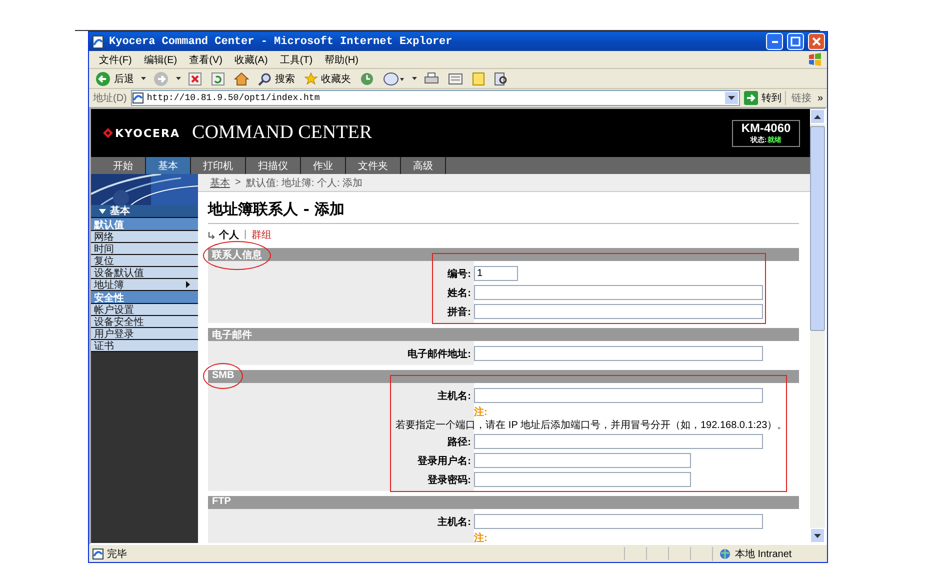 The height and width of the screenshot is (588, 942). What do you see at coordinates (115, 59) in the screenshot?
I see `menu-item: 文件(F)` at bounding box center [115, 59].